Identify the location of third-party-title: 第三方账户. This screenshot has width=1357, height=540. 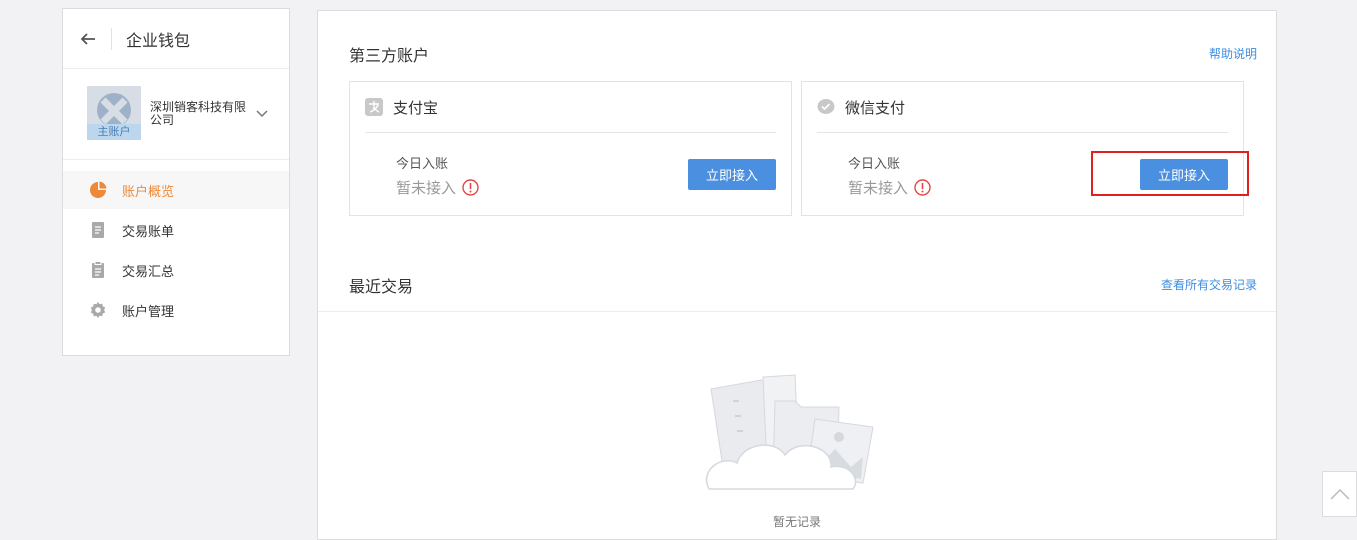
(389, 55).